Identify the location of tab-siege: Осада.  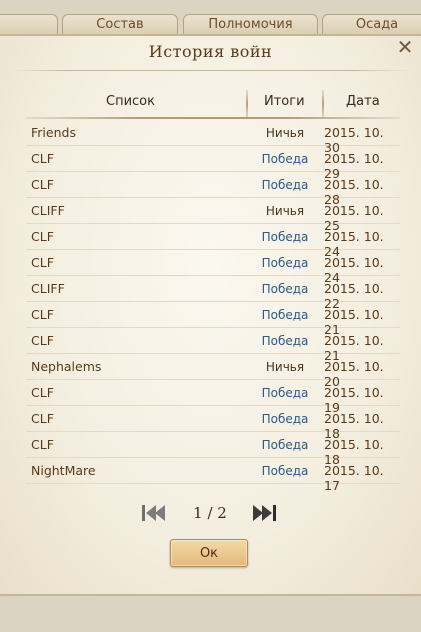
(371, 25).